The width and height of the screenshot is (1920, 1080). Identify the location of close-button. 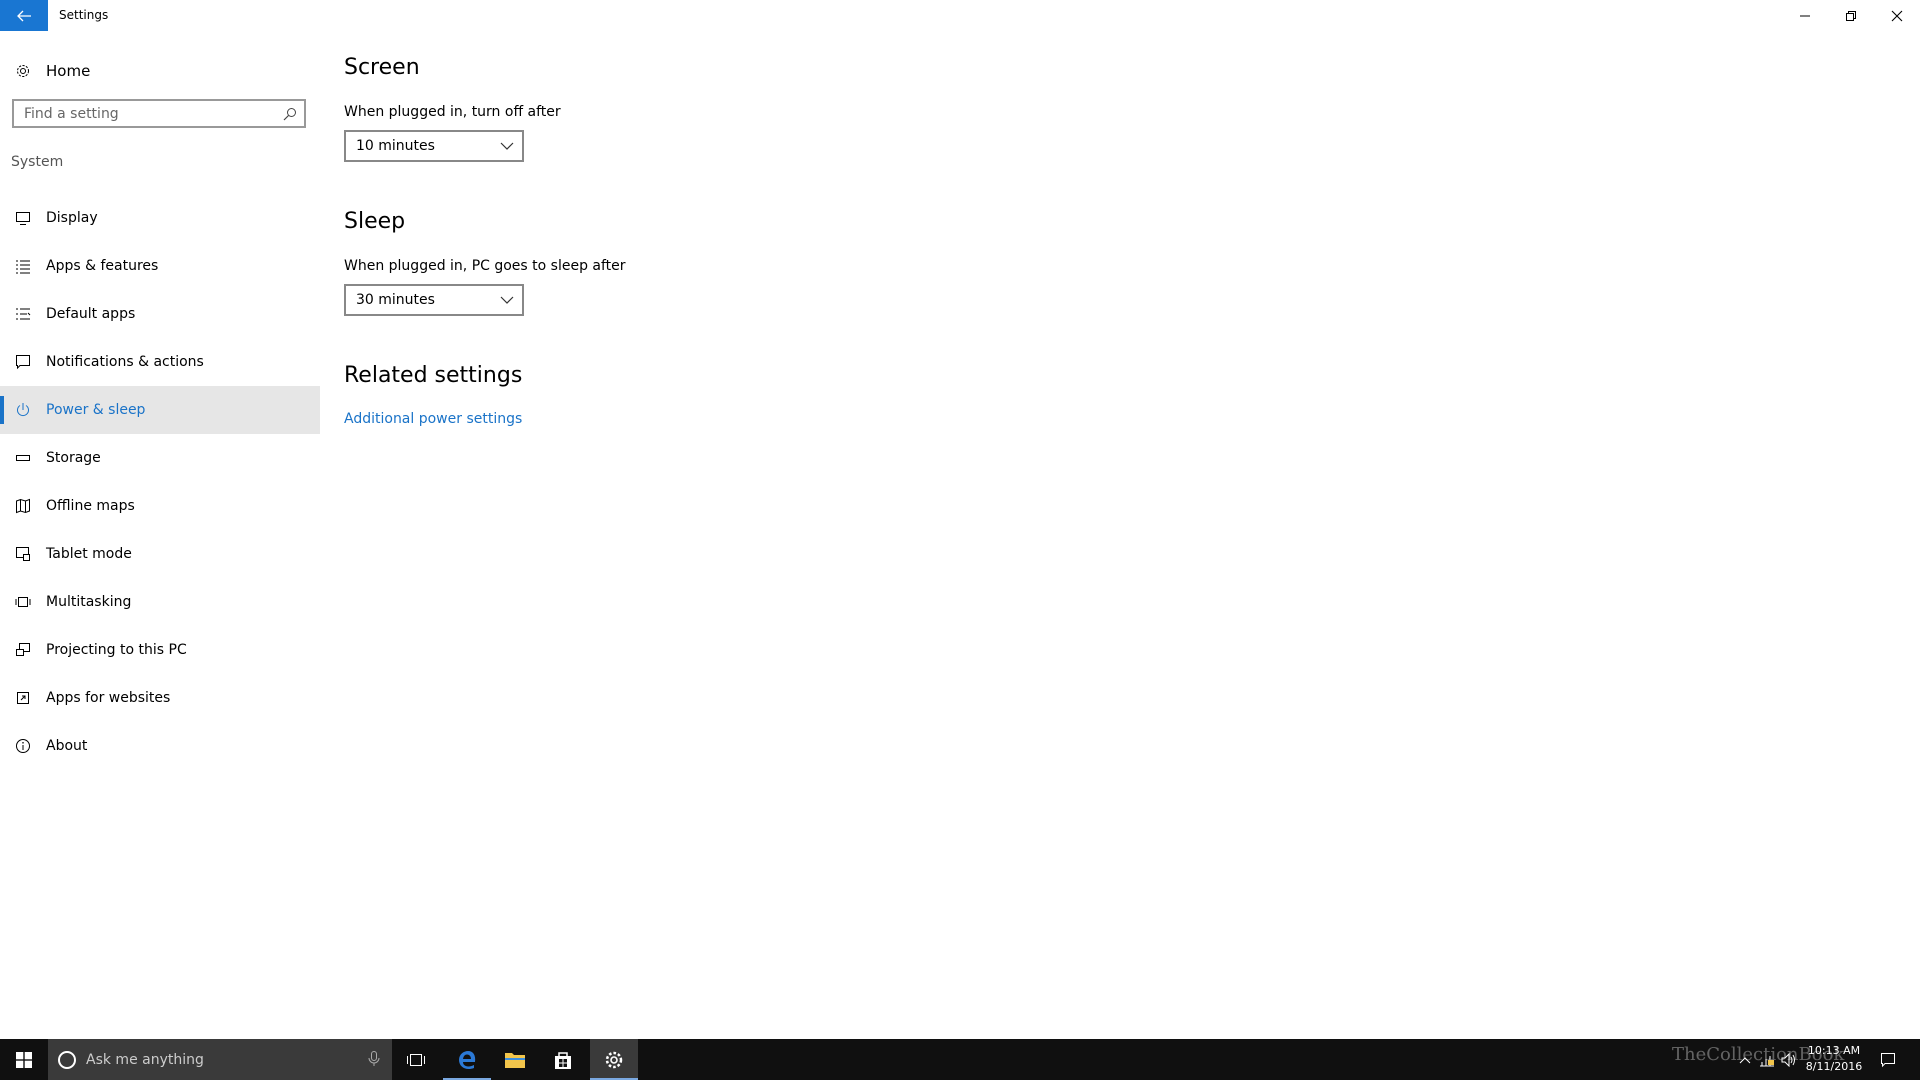
(1897, 15).